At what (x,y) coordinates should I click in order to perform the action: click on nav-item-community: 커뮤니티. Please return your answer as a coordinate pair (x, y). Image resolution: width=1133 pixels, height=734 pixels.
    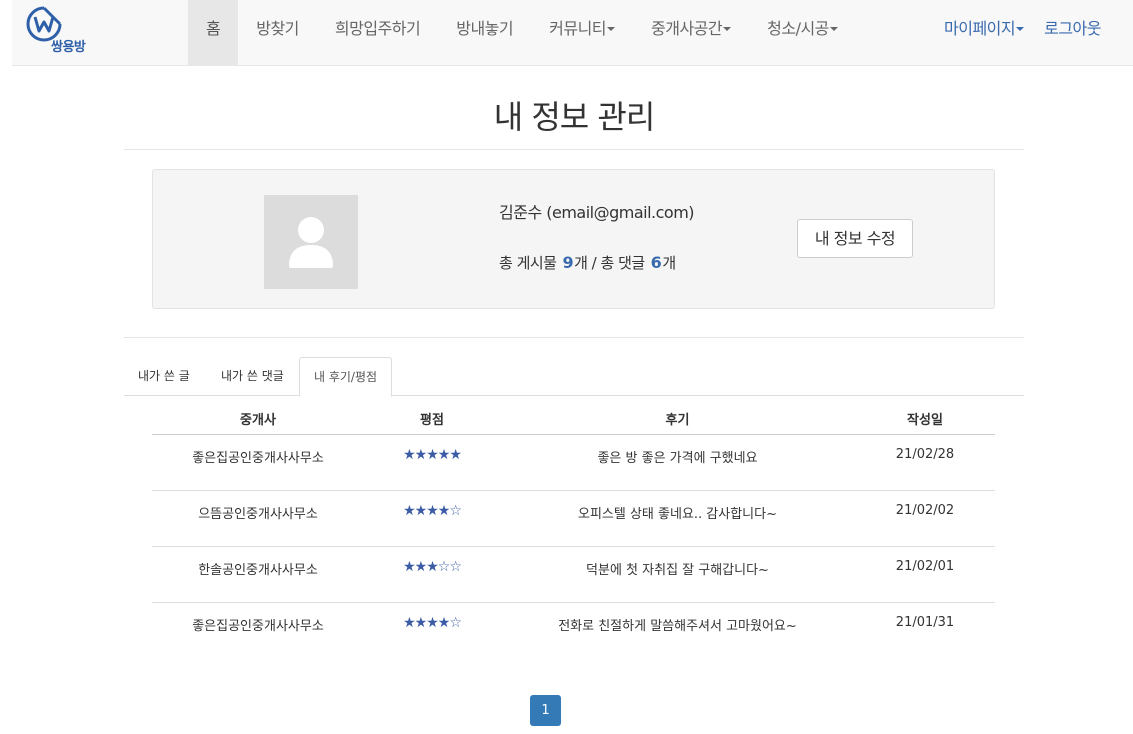
    Looking at the image, I should click on (582, 33).